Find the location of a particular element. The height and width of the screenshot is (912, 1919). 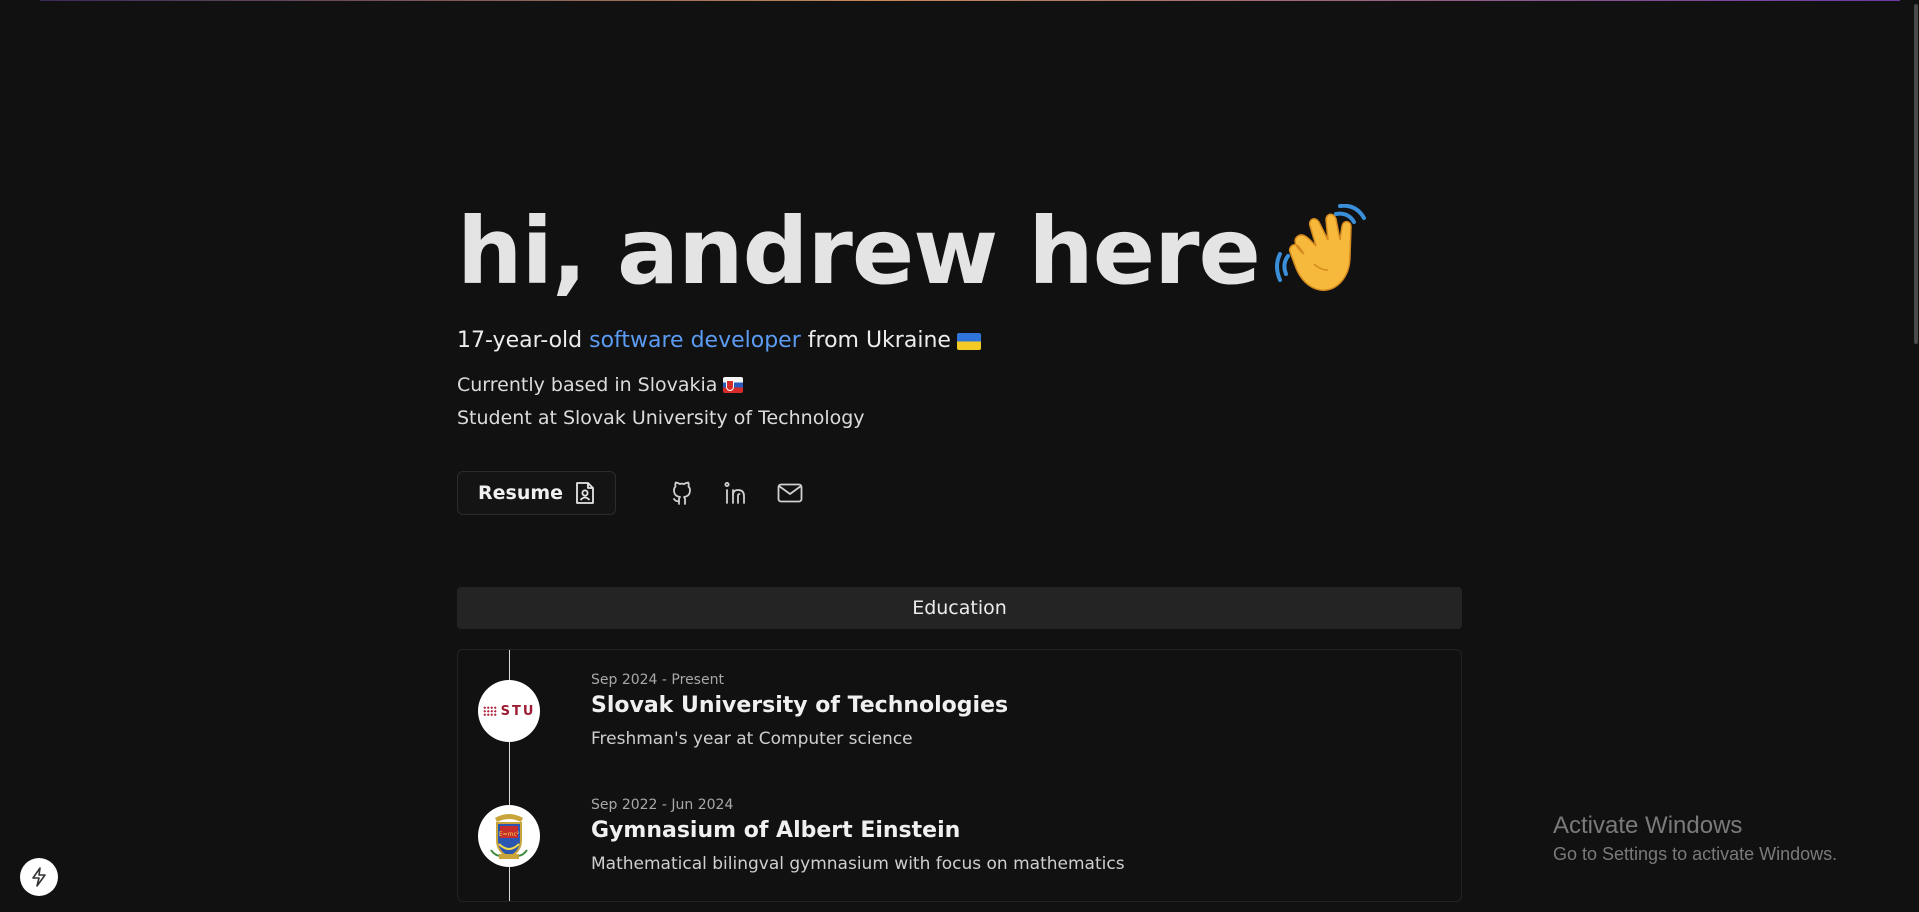

education-header: Education is located at coordinates (959, 608).